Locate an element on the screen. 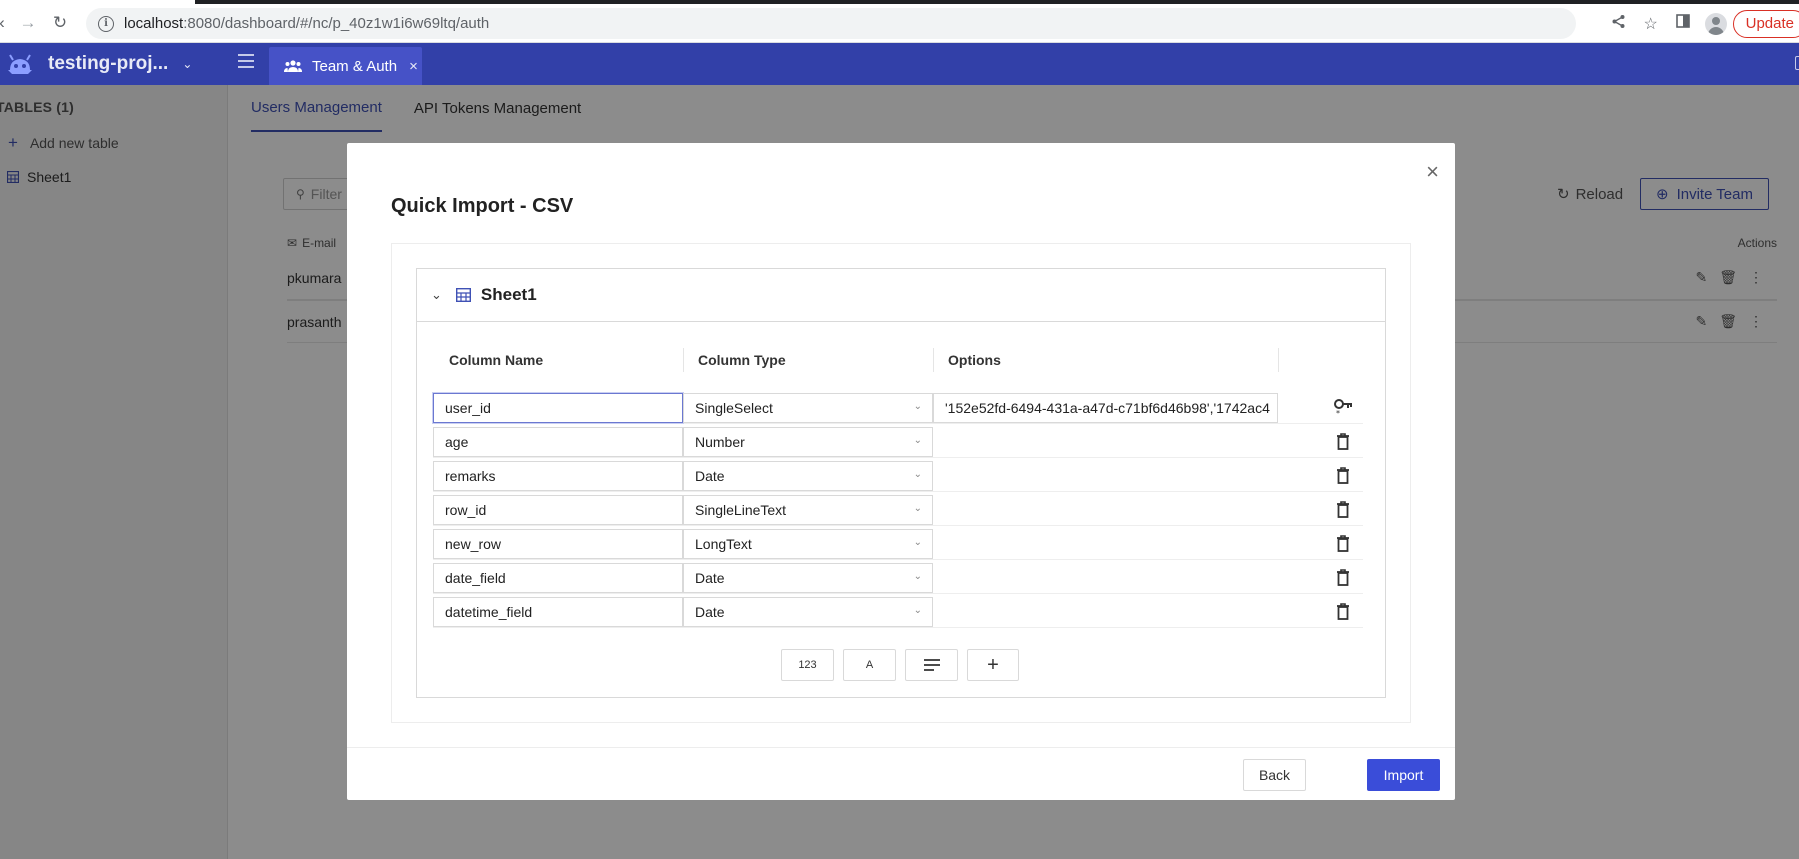 This screenshot has height=859, width=1799. add-number-column-button: 123 is located at coordinates (807, 665).